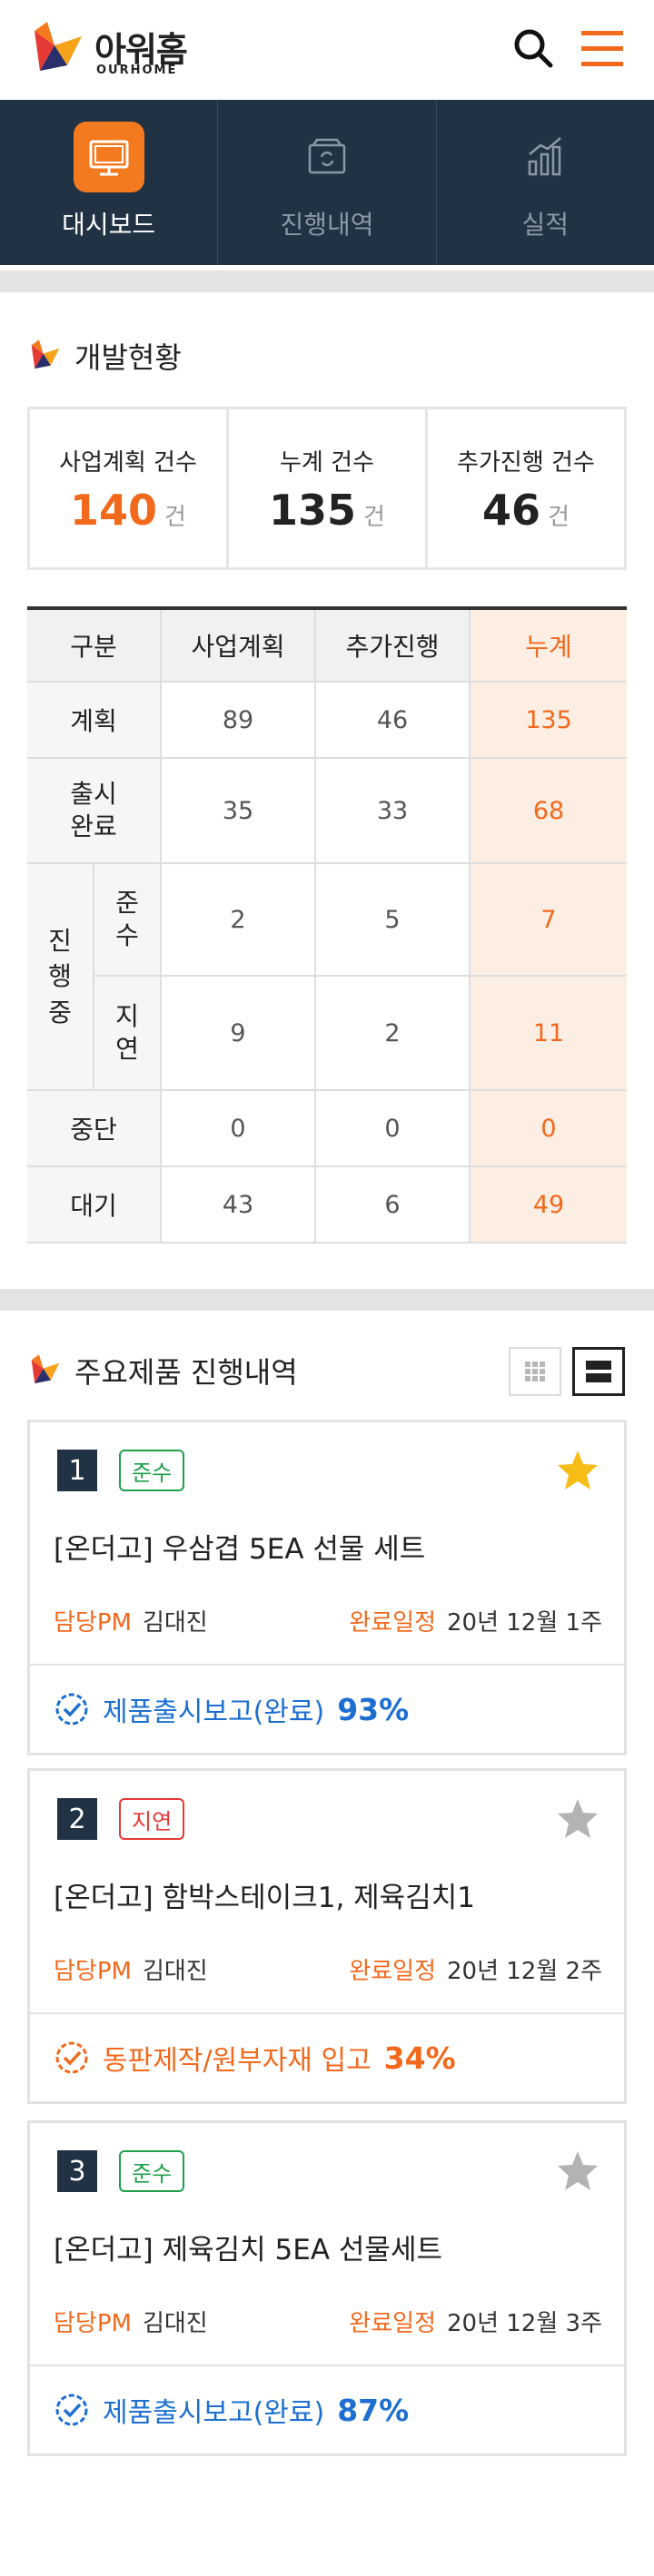 Image resolution: width=654 pixels, height=2576 pixels. I want to click on progress-percent: 93%, so click(374, 1709).